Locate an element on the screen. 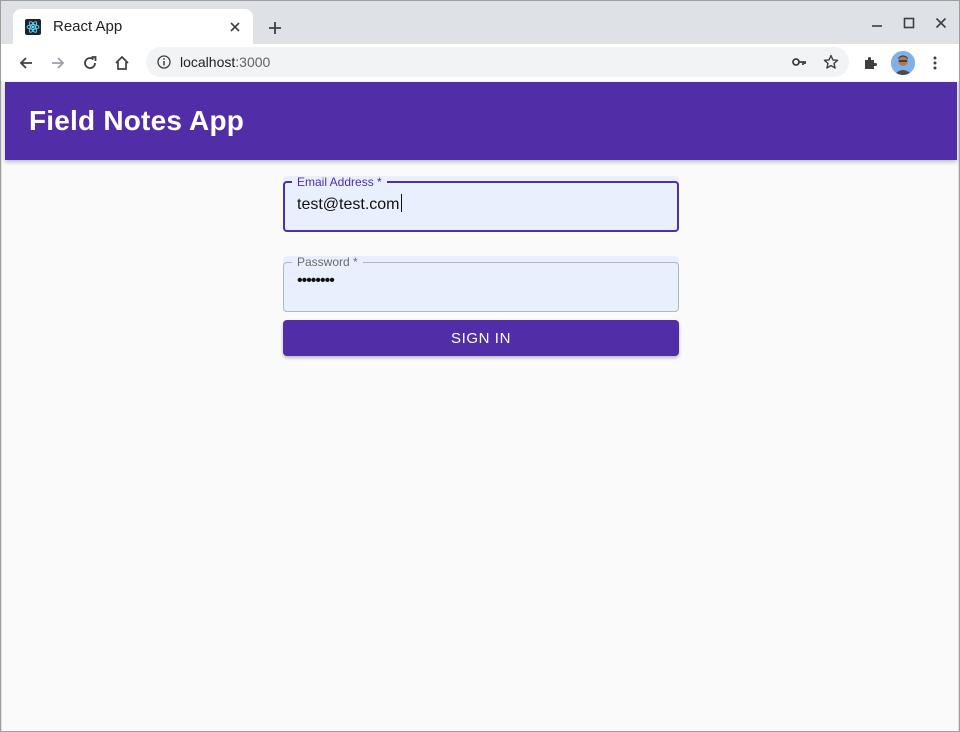 This screenshot has width=960, height=732. password-field-label: Password * is located at coordinates (327, 262).